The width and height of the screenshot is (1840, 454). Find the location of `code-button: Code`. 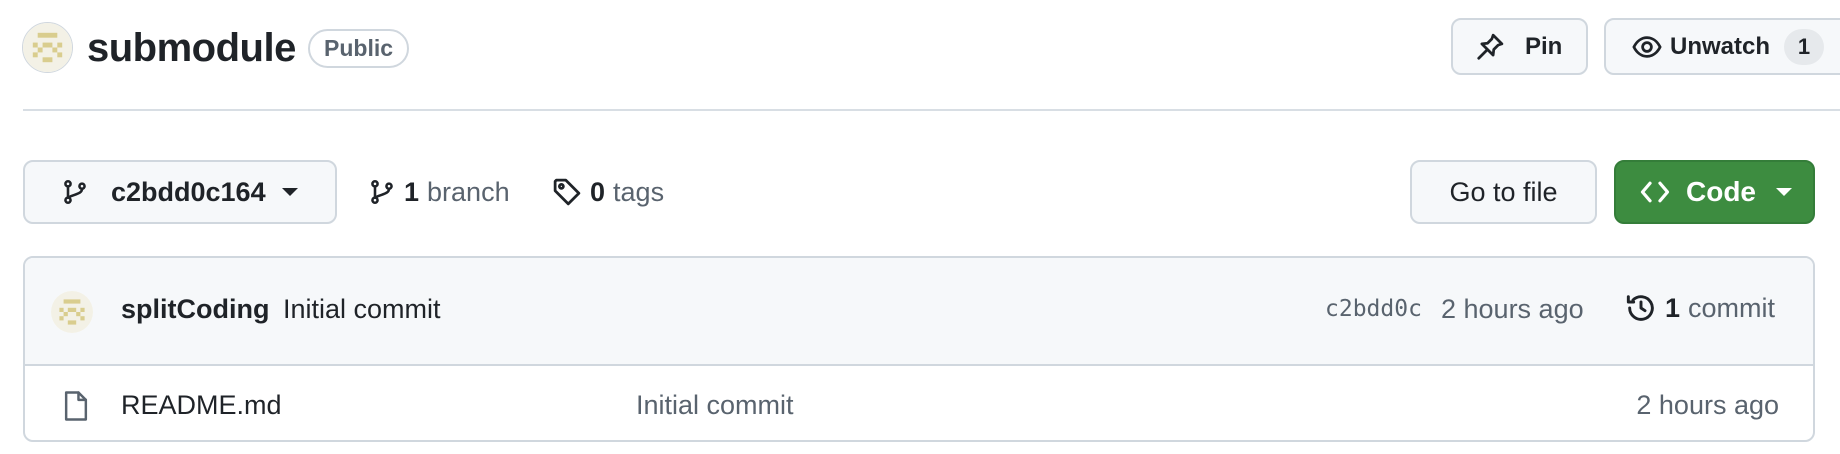

code-button: Code is located at coordinates (1714, 192).